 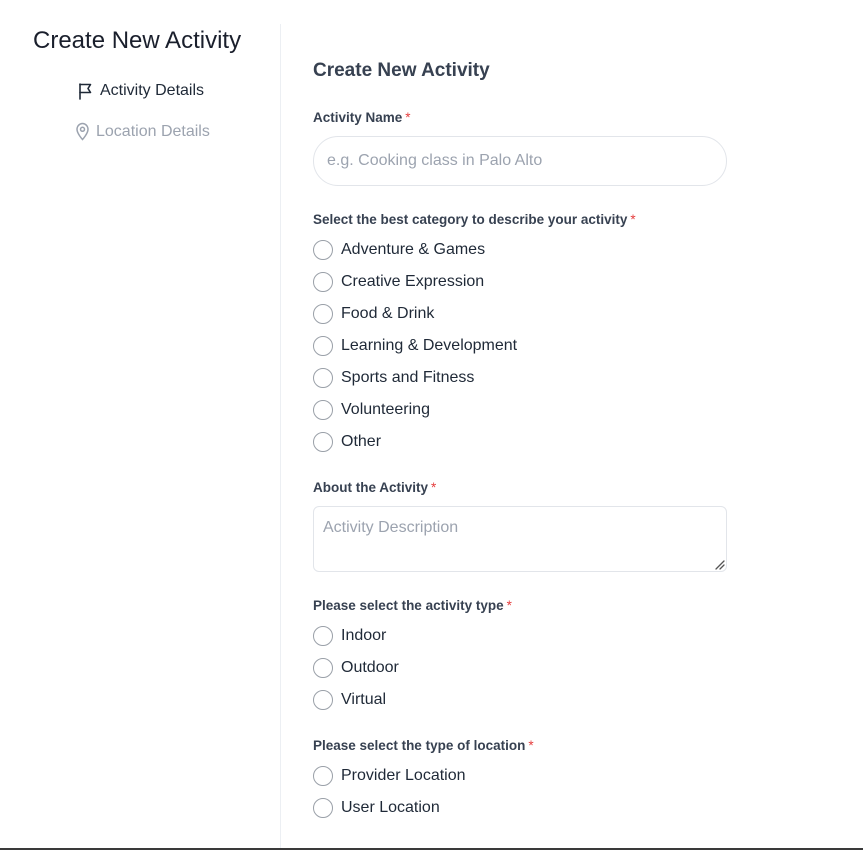 I want to click on activity-name-label: Activity Name *, so click(x=362, y=117).